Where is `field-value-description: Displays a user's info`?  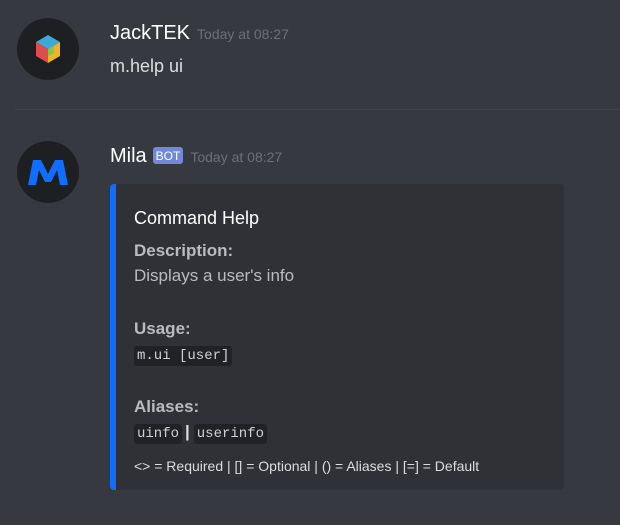
field-value-description: Displays a user's info is located at coordinates (214, 275).